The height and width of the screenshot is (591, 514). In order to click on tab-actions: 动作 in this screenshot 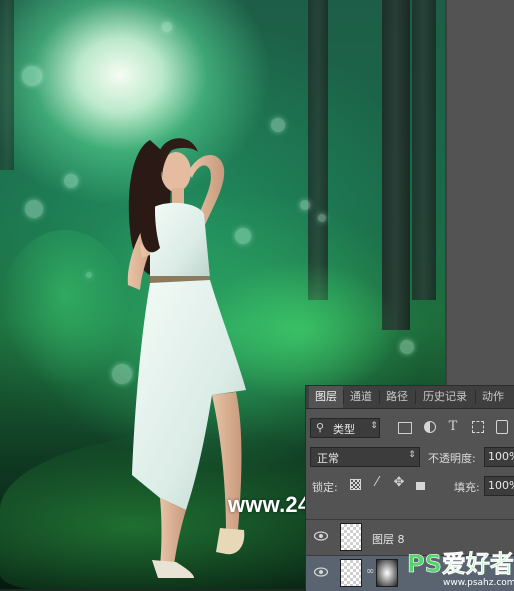, I will do `click(493, 397)`.